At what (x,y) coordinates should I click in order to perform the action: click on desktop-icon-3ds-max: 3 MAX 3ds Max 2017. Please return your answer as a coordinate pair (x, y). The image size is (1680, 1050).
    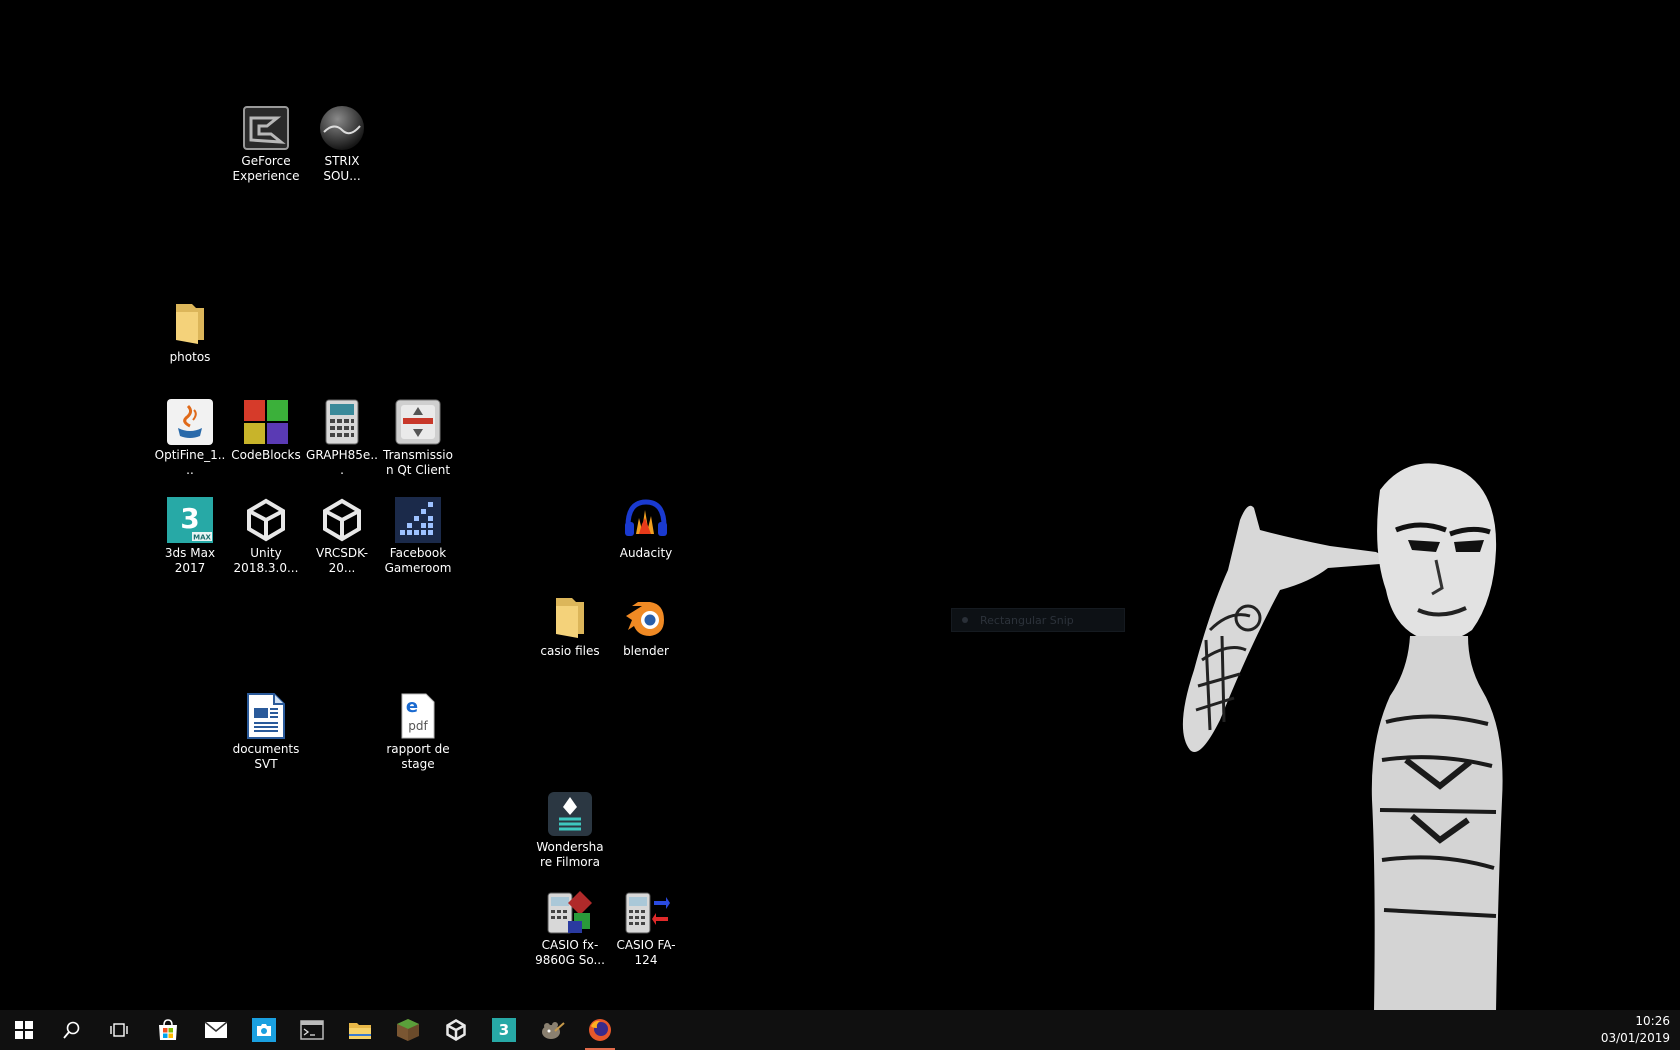
    Looking at the image, I should click on (190, 536).